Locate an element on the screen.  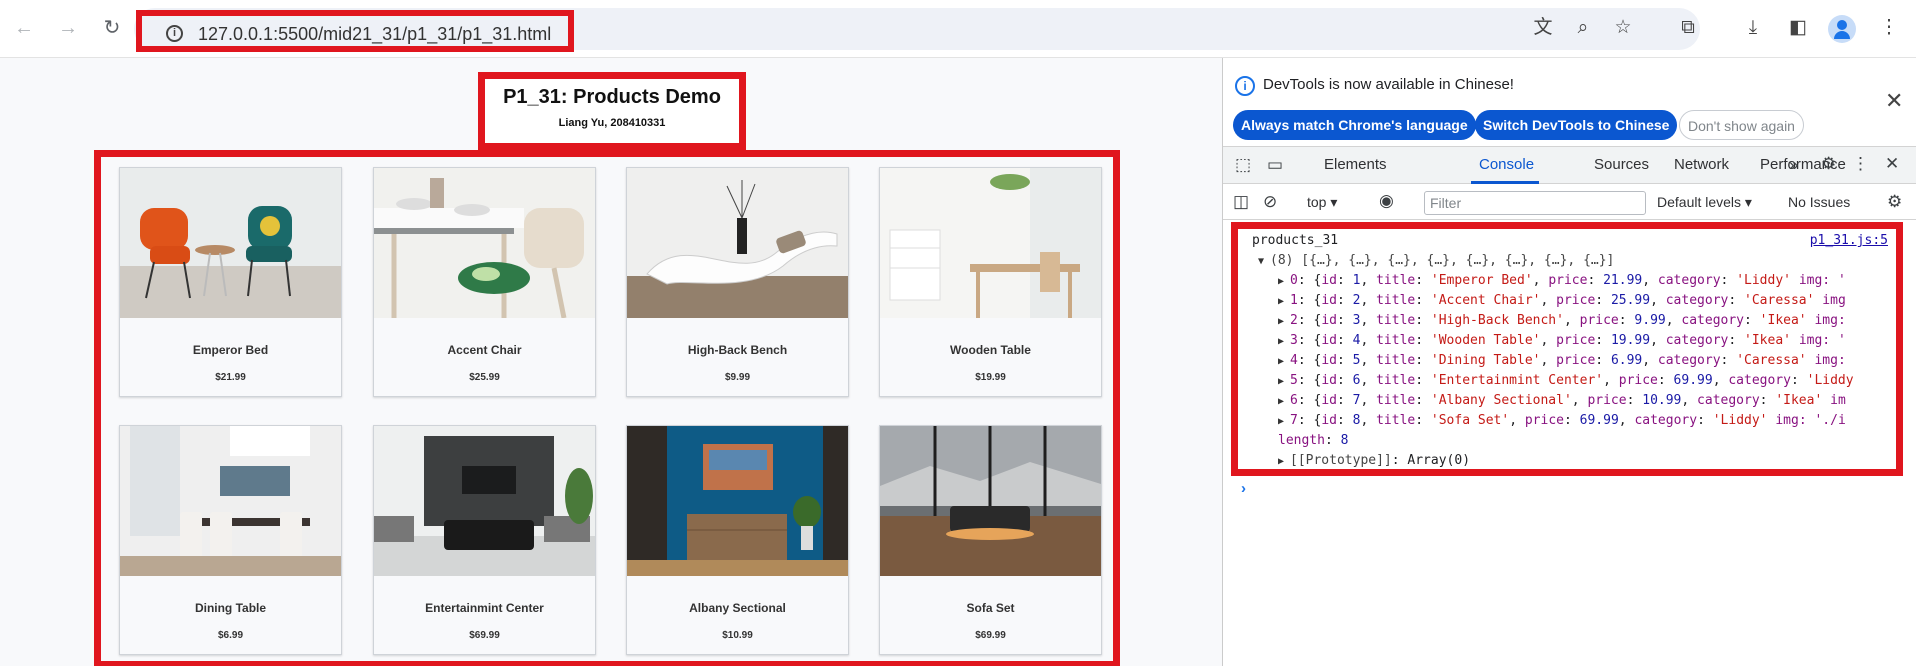
row-title: 'Sofa Set' is located at coordinates (1470, 420).